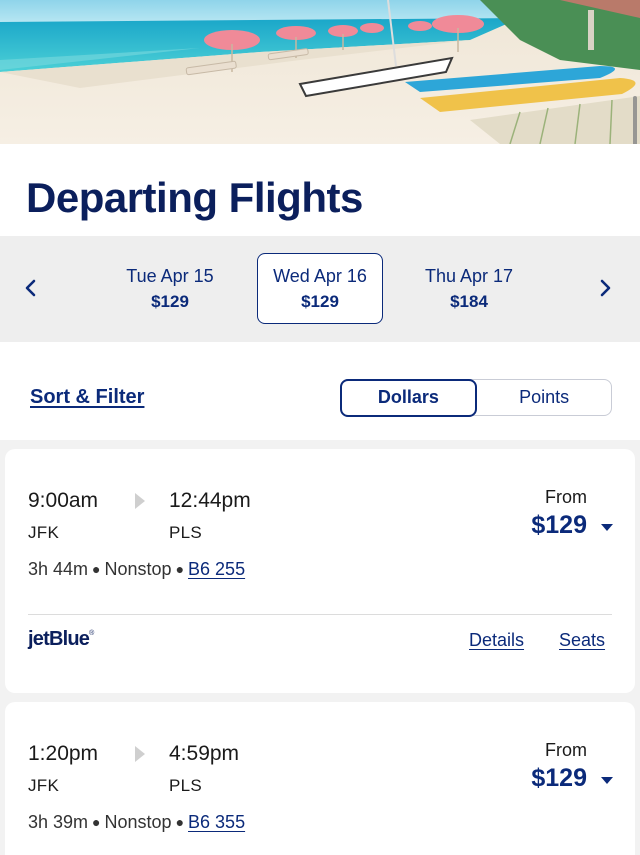 The height and width of the screenshot is (855, 640). I want to click on arrival-time: 12:44pm, so click(210, 500).